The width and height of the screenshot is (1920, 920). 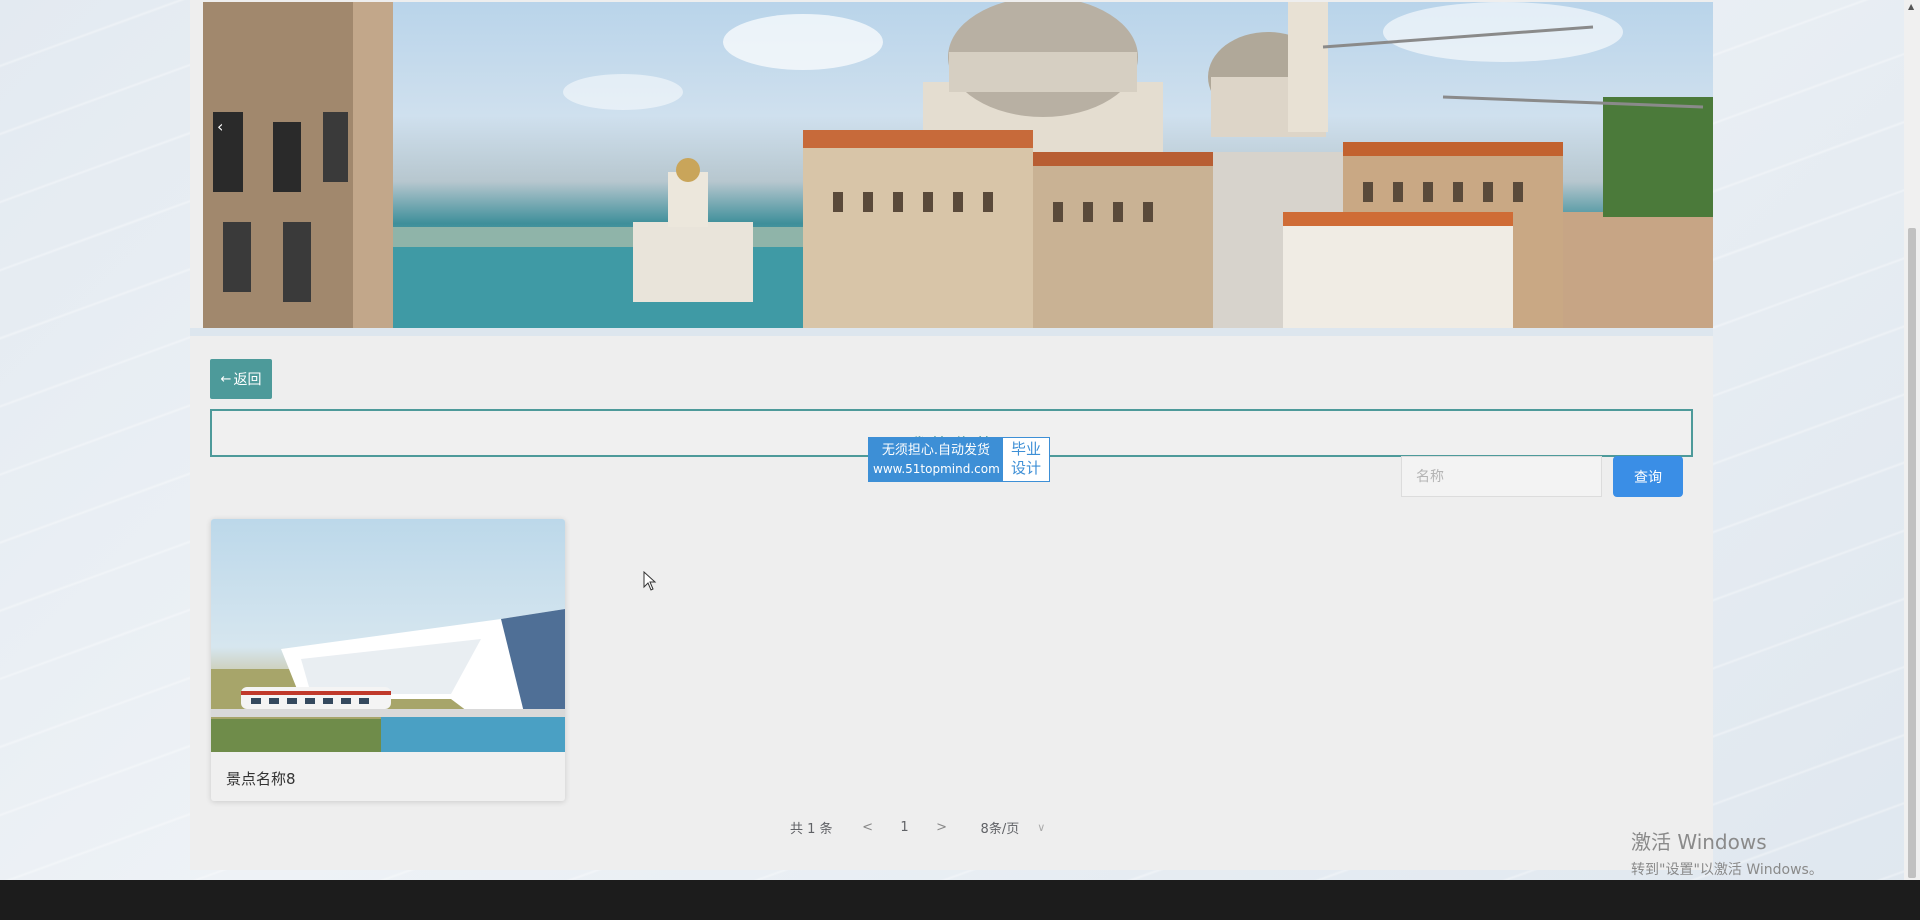 I want to click on watermark-right: 毕业 设计, so click(x=1026, y=459).